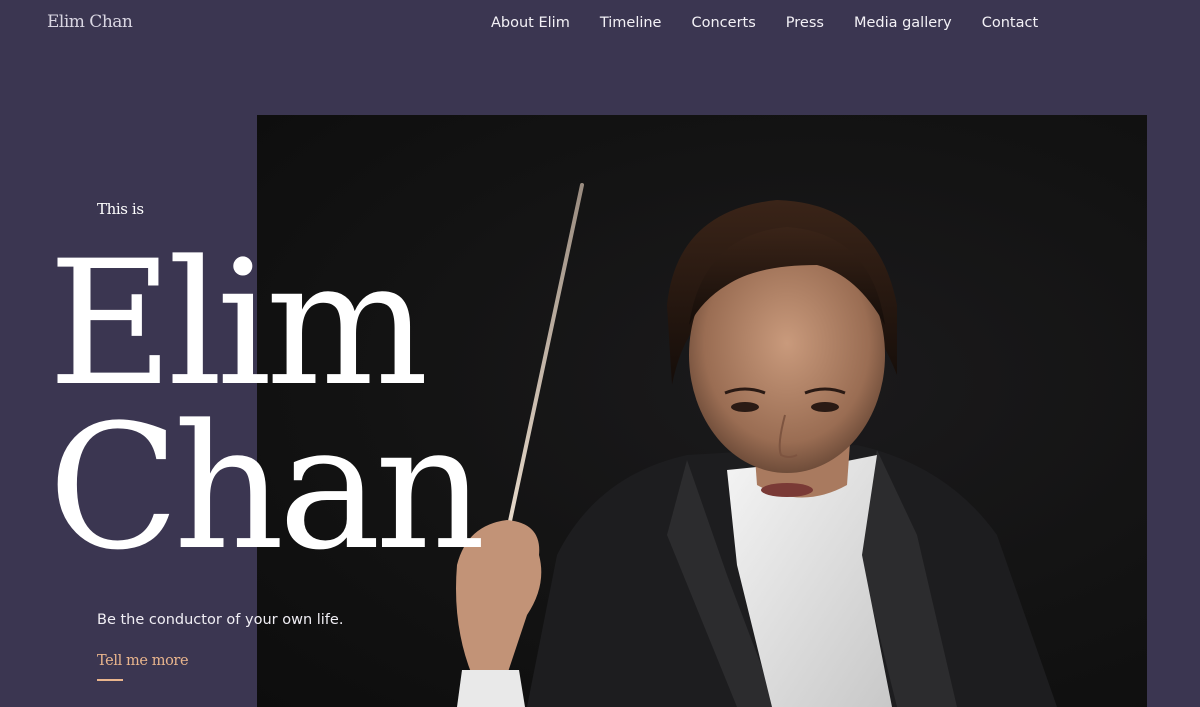  I want to click on hero-last-name: Chan, so click(267, 487).